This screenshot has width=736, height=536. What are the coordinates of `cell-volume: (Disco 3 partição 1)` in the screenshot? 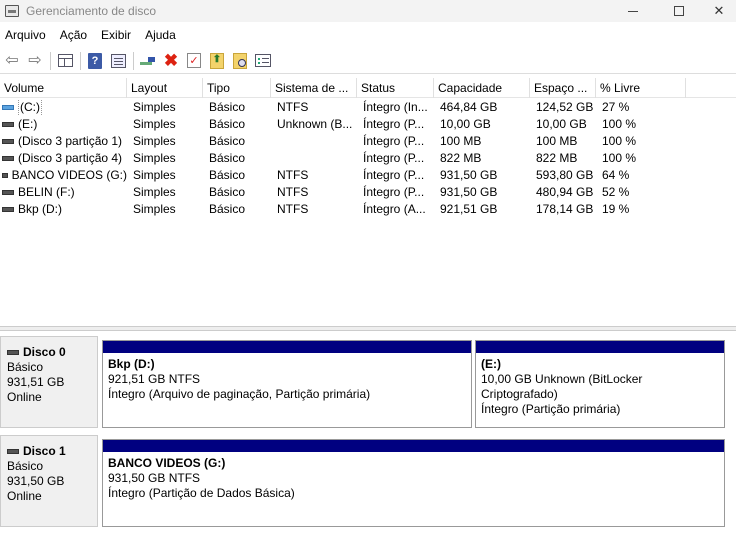 It's located at (63, 141).